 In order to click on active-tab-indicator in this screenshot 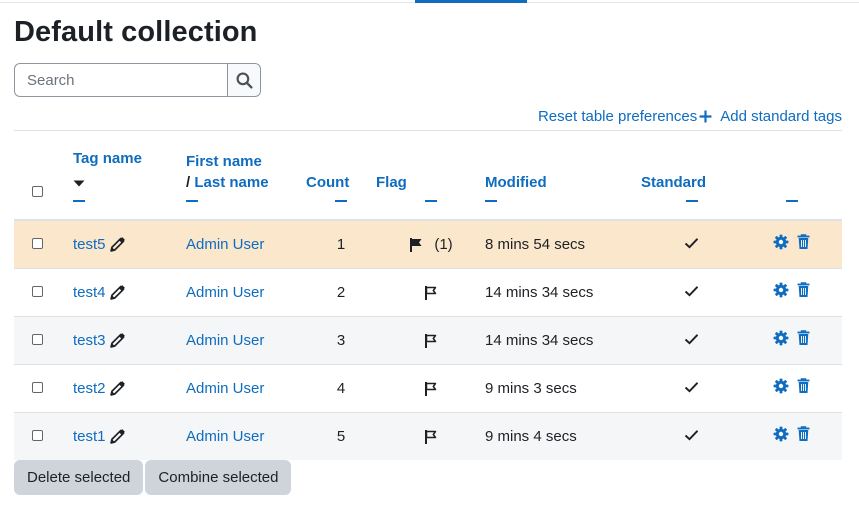, I will do `click(471, 1)`.